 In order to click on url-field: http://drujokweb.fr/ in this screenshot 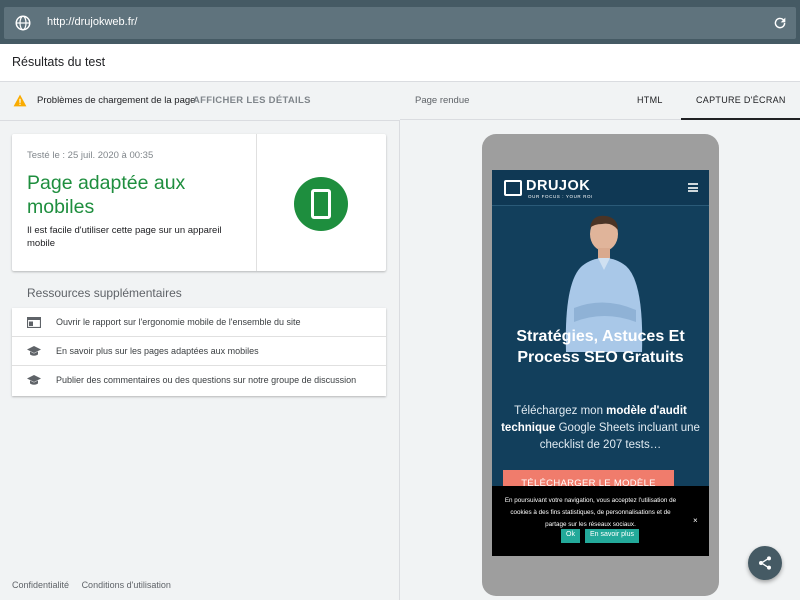, I will do `click(400, 23)`.